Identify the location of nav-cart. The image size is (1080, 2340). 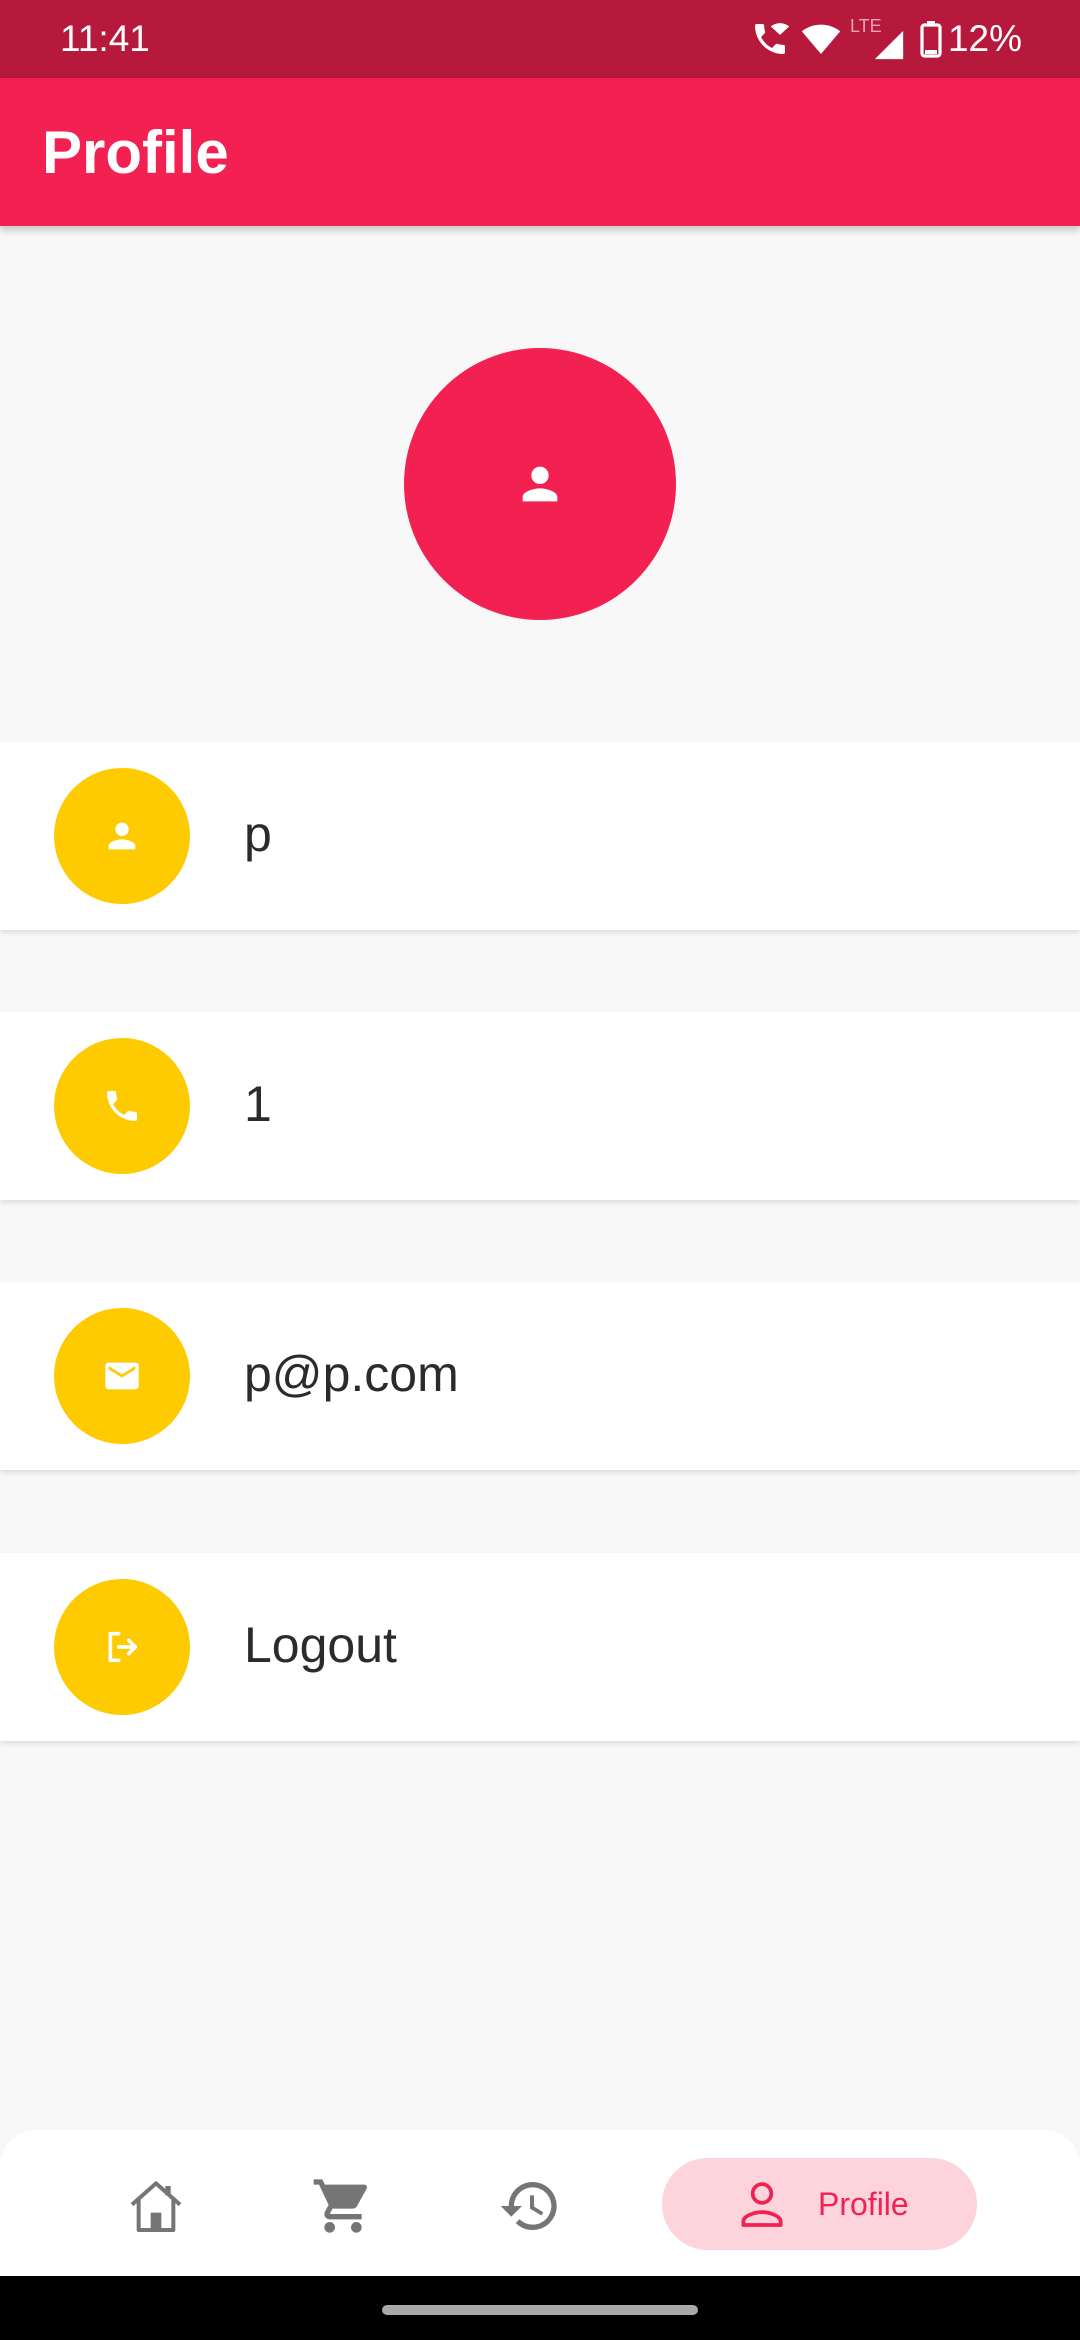
(343, 2206).